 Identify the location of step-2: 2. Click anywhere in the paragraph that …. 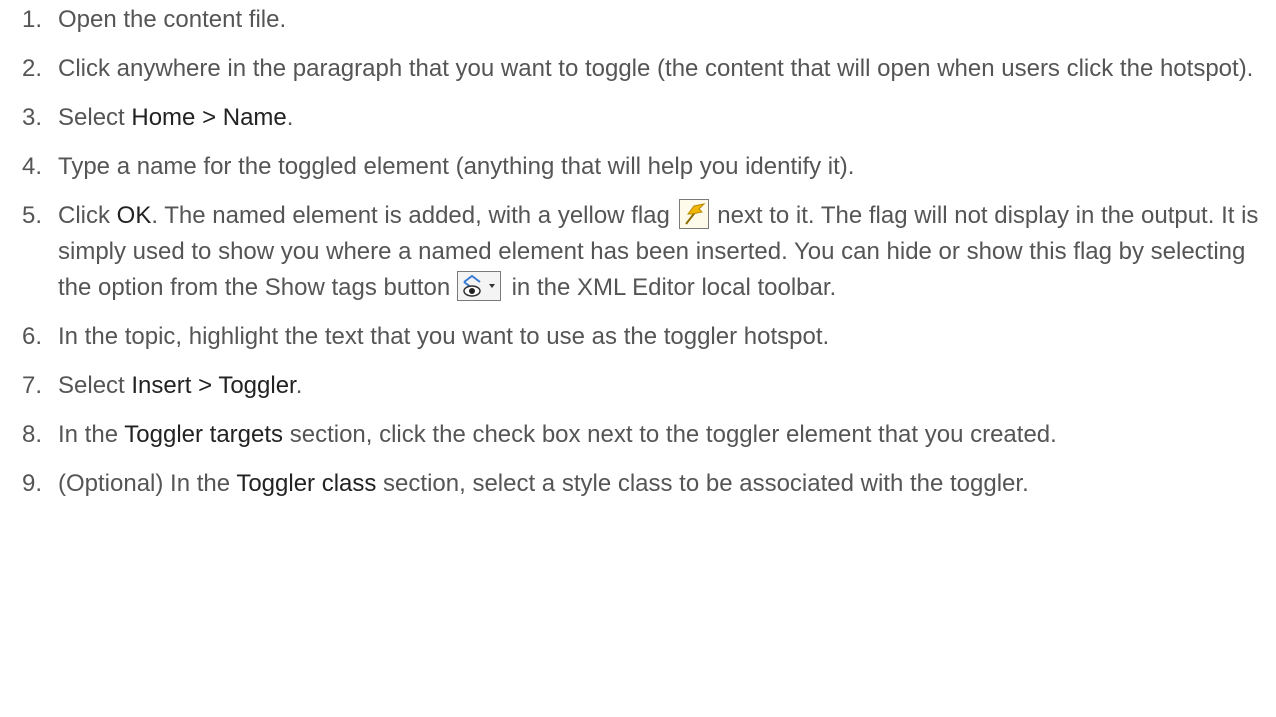
(638, 69).